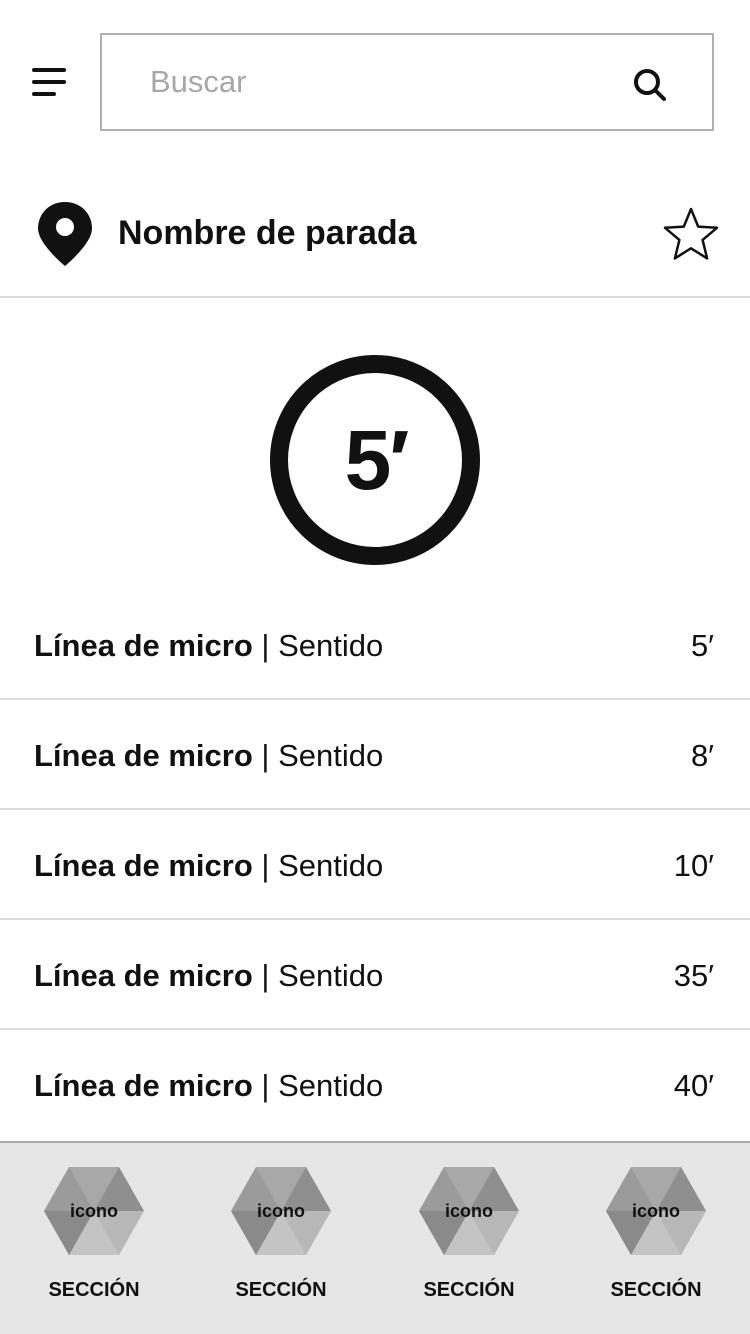 This screenshot has height=1334, width=750. I want to click on search-box, so click(407, 82).